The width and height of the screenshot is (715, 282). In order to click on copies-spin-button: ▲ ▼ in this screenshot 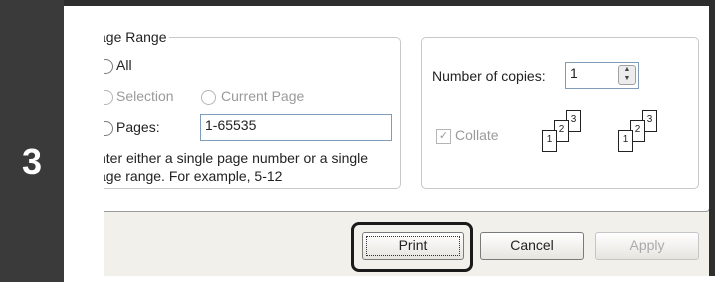, I will do `click(627, 75)`.